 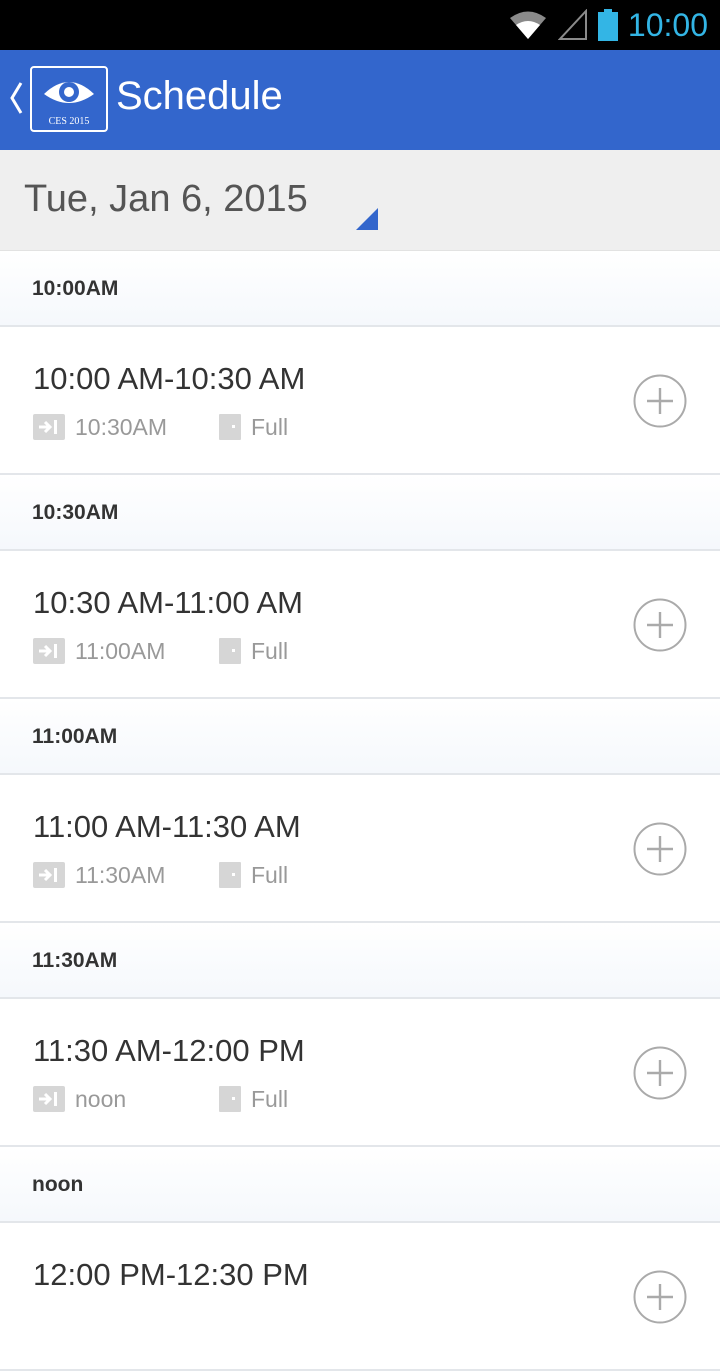 What do you see at coordinates (168, 602) in the screenshot?
I see `session-time-range: 10:30 AM-11:00 AM` at bounding box center [168, 602].